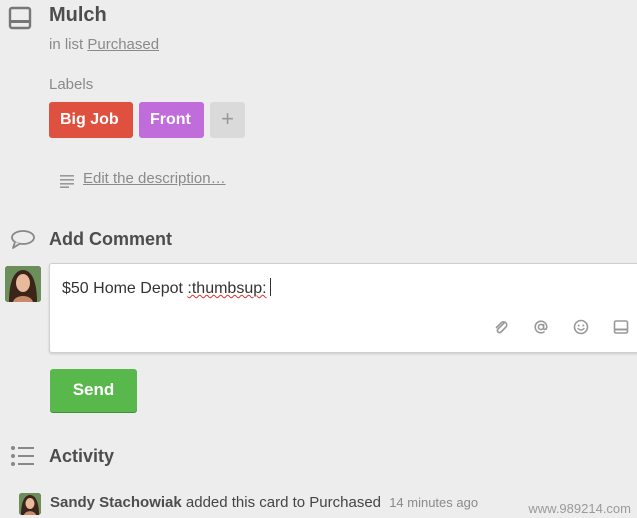 This screenshot has width=637, height=518. I want to click on card-title: Mulch, so click(78, 15).